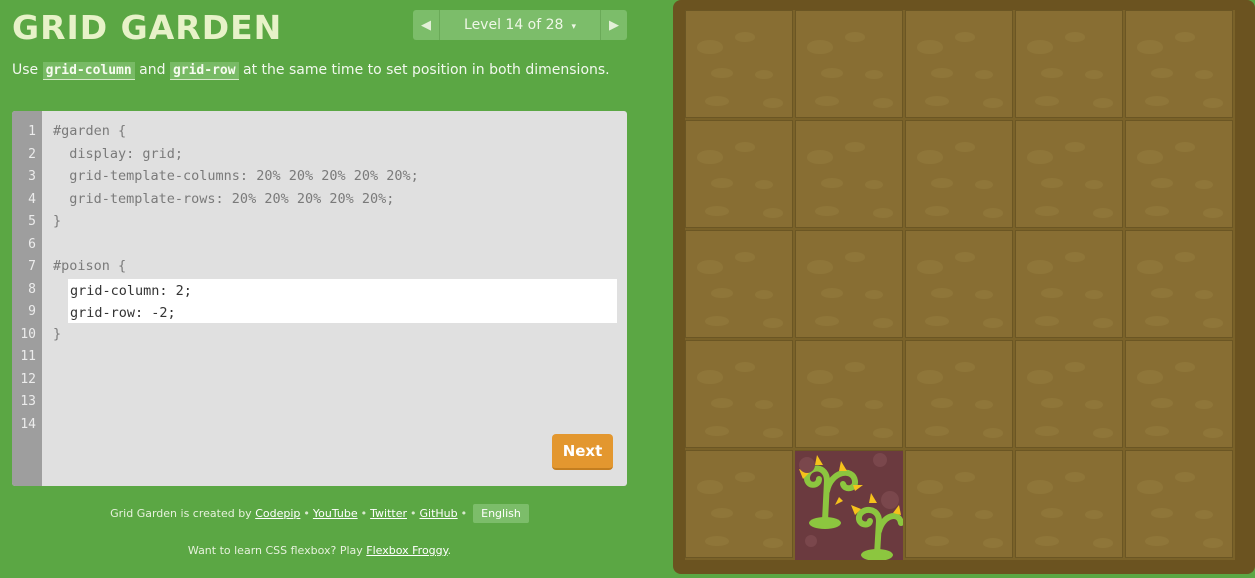 Image resolution: width=1255 pixels, height=578 pixels. Describe the element at coordinates (582, 452) in the screenshot. I see `next-button: Next` at that location.